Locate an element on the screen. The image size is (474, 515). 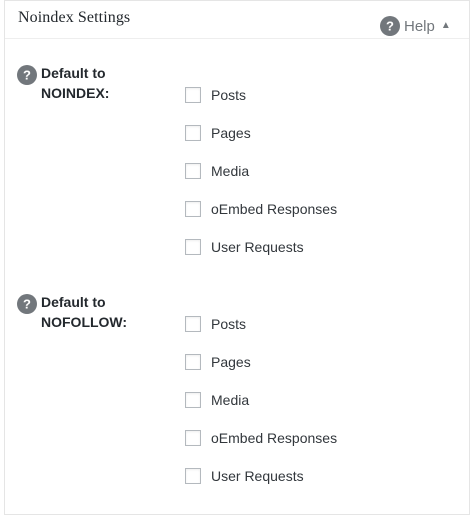
noindex-oembed-checkbox is located at coordinates (193, 209).